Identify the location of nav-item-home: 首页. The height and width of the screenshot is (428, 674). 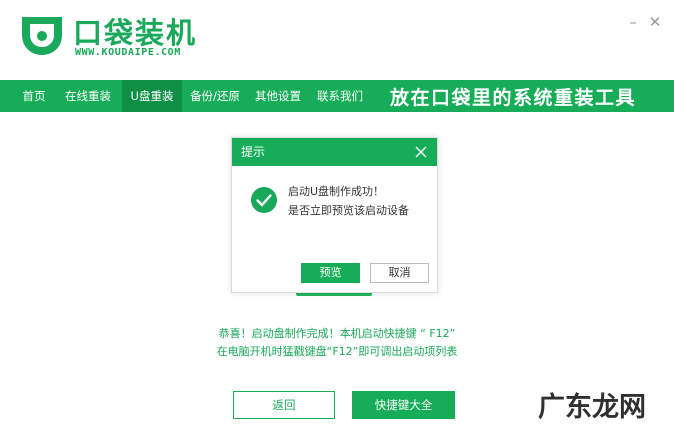
(34, 96).